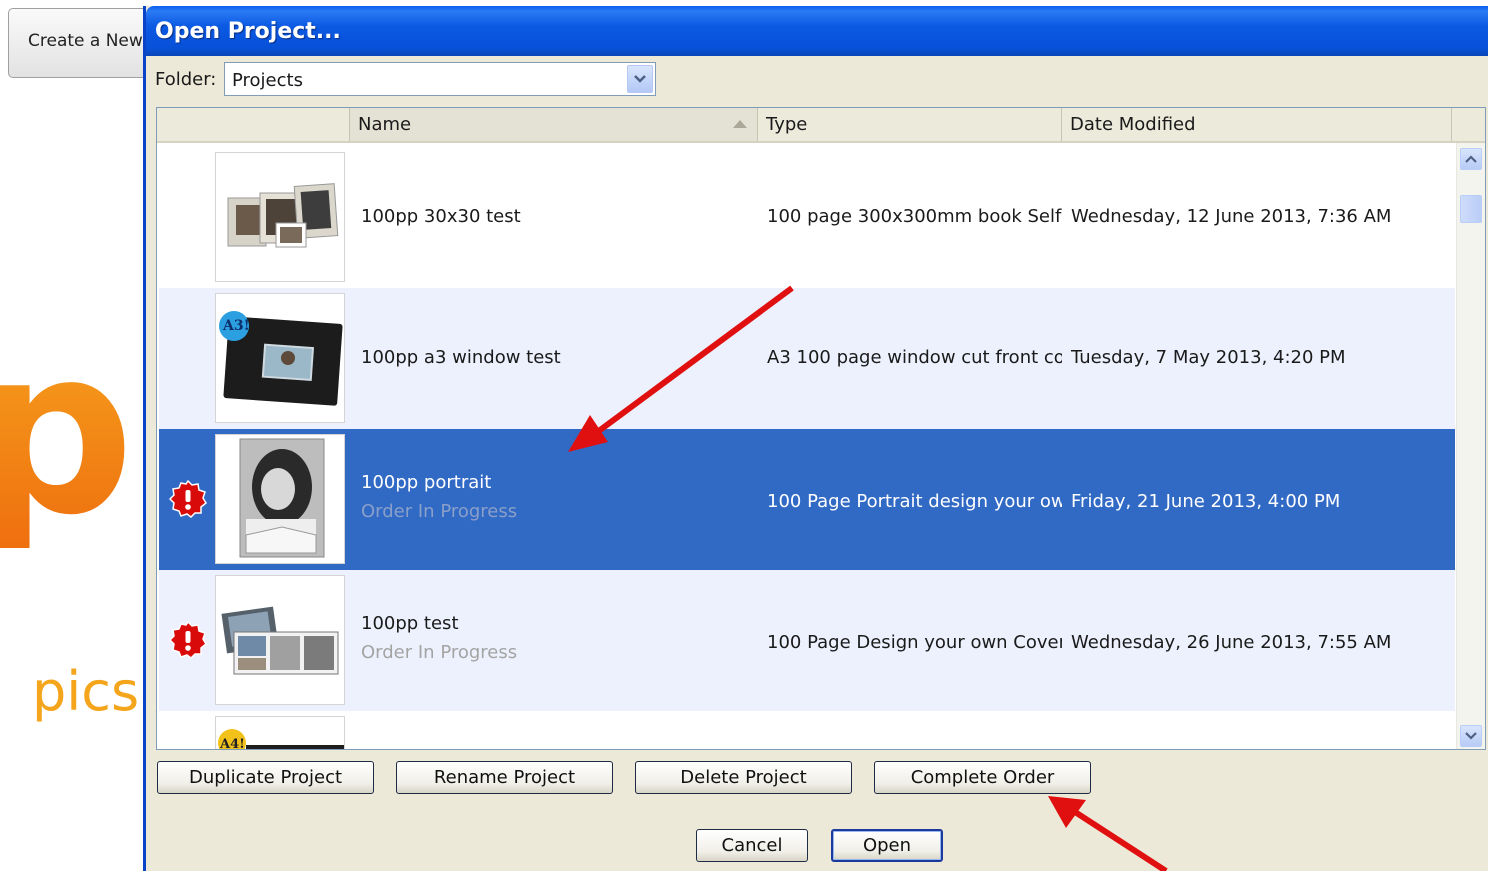  I want to click on portrait-photo-thumbnail, so click(280, 499).